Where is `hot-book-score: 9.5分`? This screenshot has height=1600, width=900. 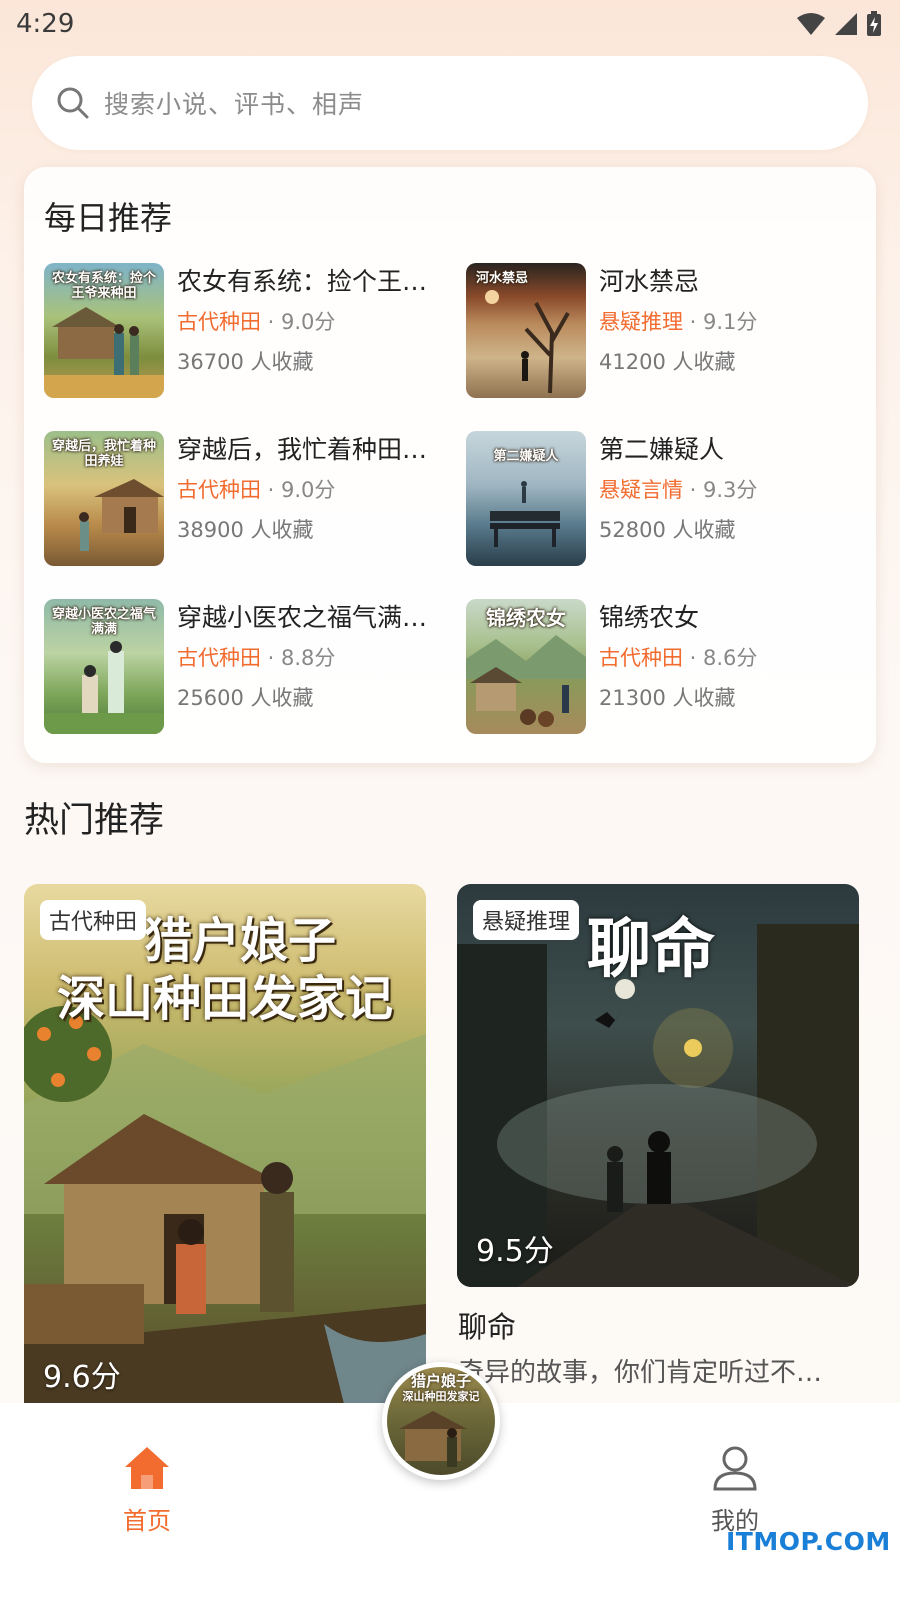 hot-book-score: 9.5分 is located at coordinates (515, 1251).